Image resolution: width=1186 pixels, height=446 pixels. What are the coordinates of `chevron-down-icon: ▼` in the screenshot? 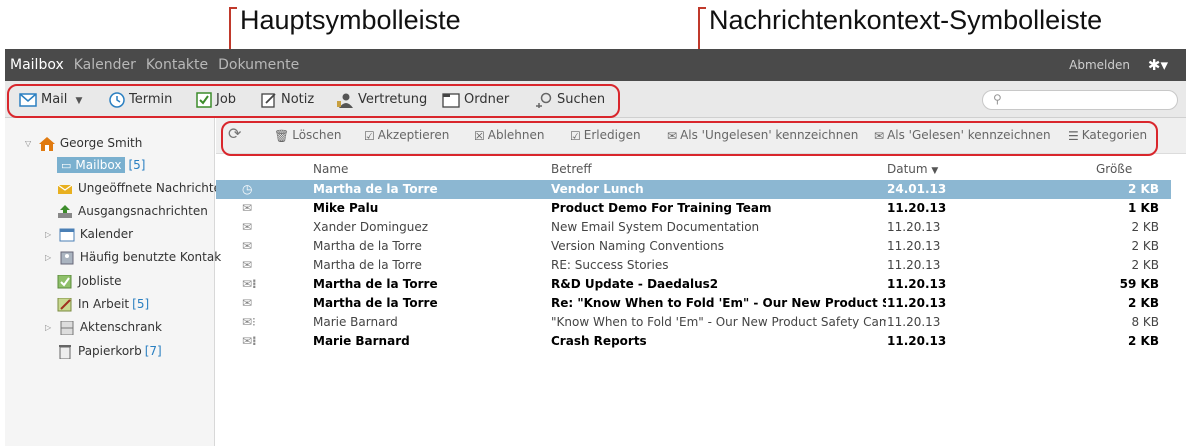 It's located at (79, 101).